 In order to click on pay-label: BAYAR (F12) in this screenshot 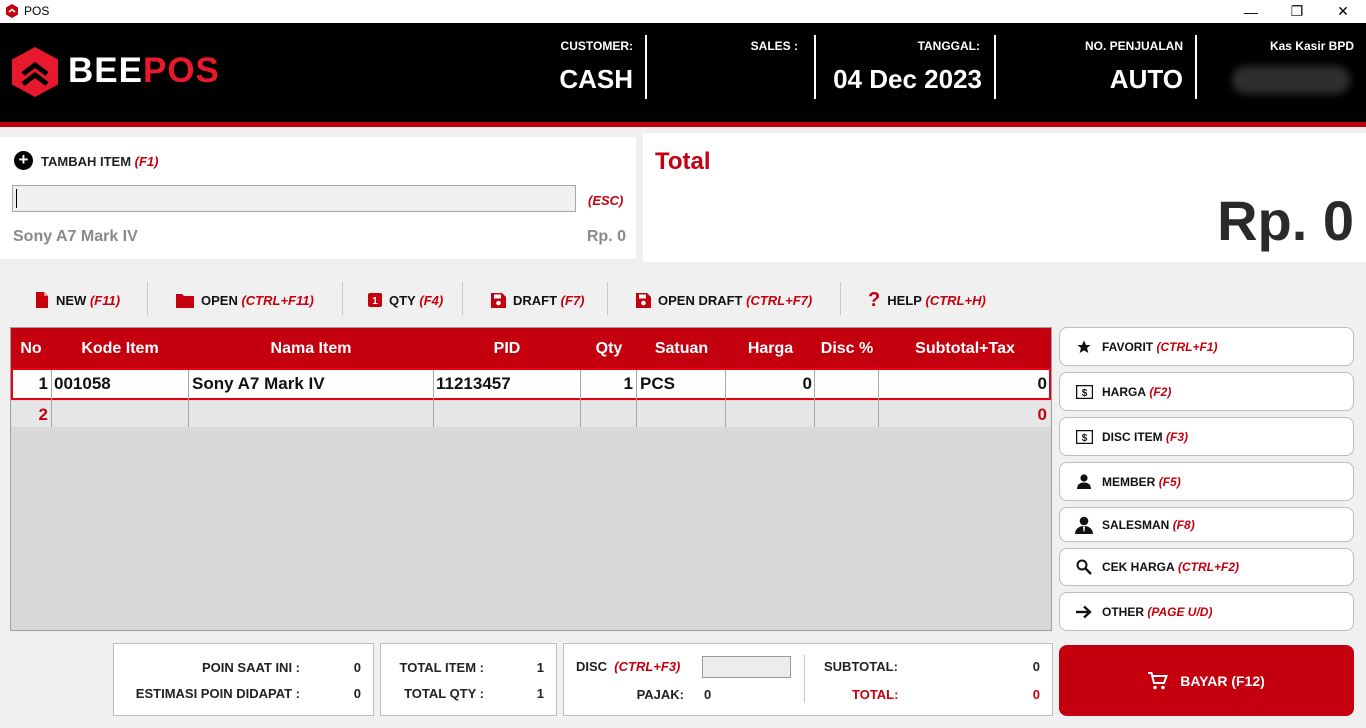, I will do `click(1222, 680)`.